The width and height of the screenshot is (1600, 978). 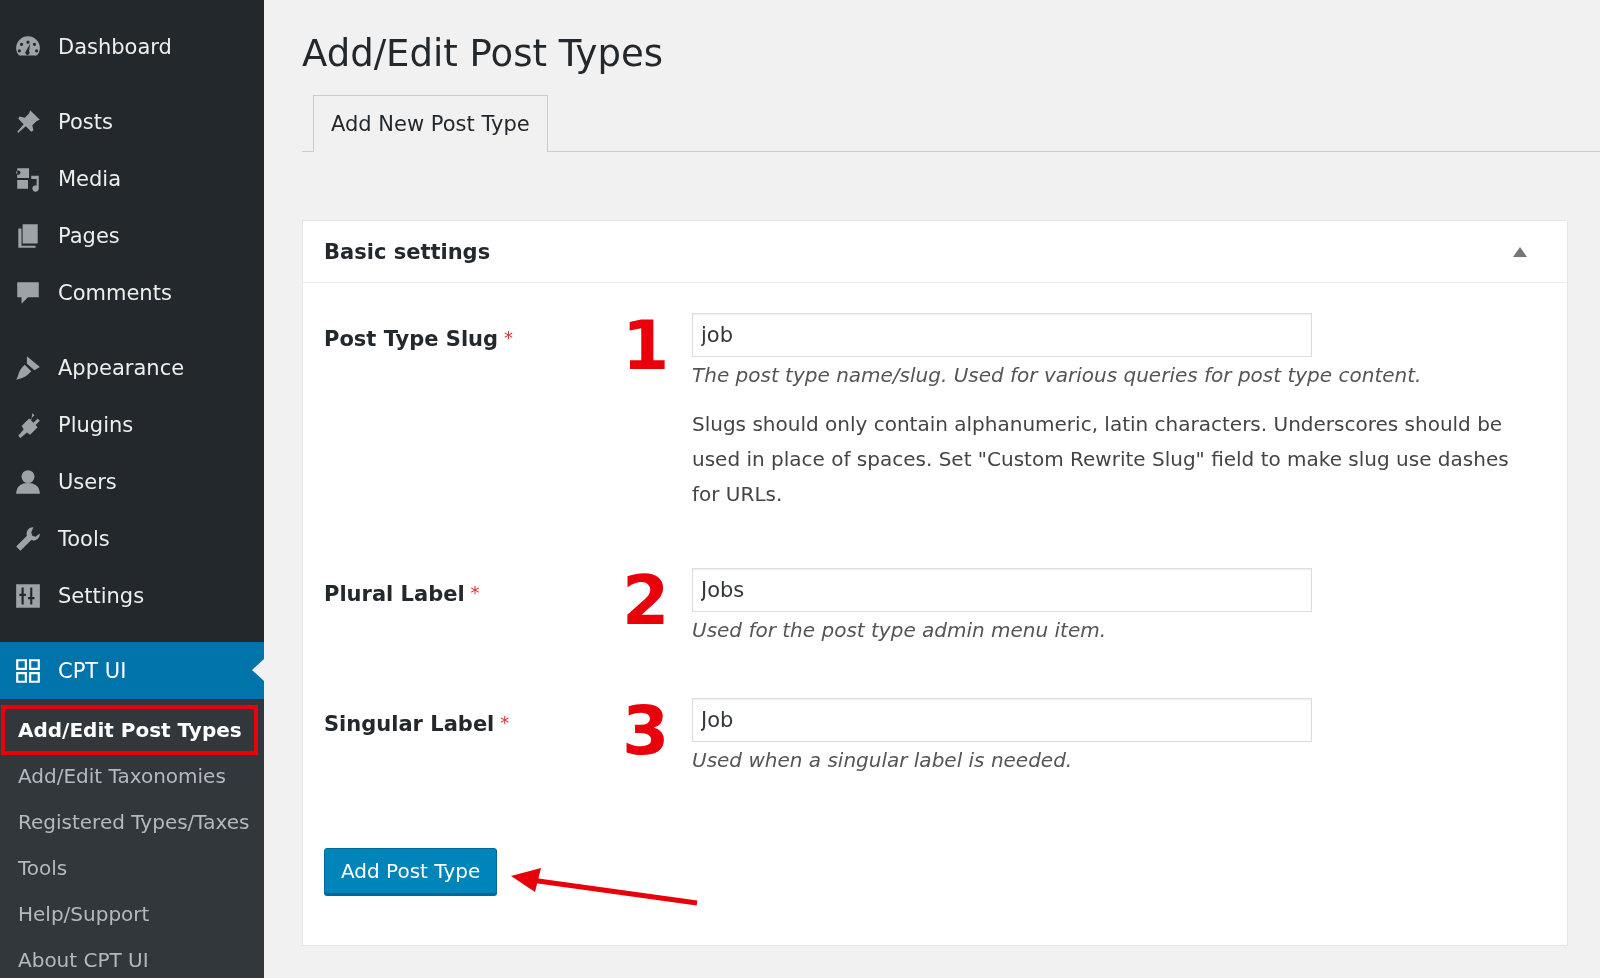 What do you see at coordinates (1057, 375) in the screenshot?
I see `field-description: The post type name/slug. Used for various queries for post type content.` at bounding box center [1057, 375].